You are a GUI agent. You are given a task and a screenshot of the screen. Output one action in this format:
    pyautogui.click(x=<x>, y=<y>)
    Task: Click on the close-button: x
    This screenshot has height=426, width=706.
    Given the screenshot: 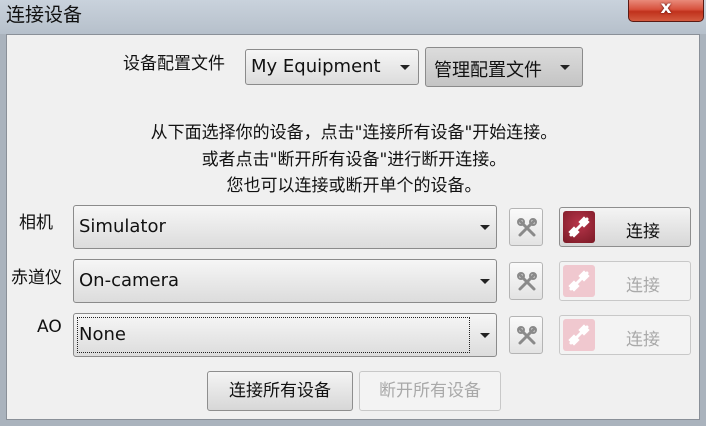 What is the action you would take?
    pyautogui.click(x=666, y=11)
    